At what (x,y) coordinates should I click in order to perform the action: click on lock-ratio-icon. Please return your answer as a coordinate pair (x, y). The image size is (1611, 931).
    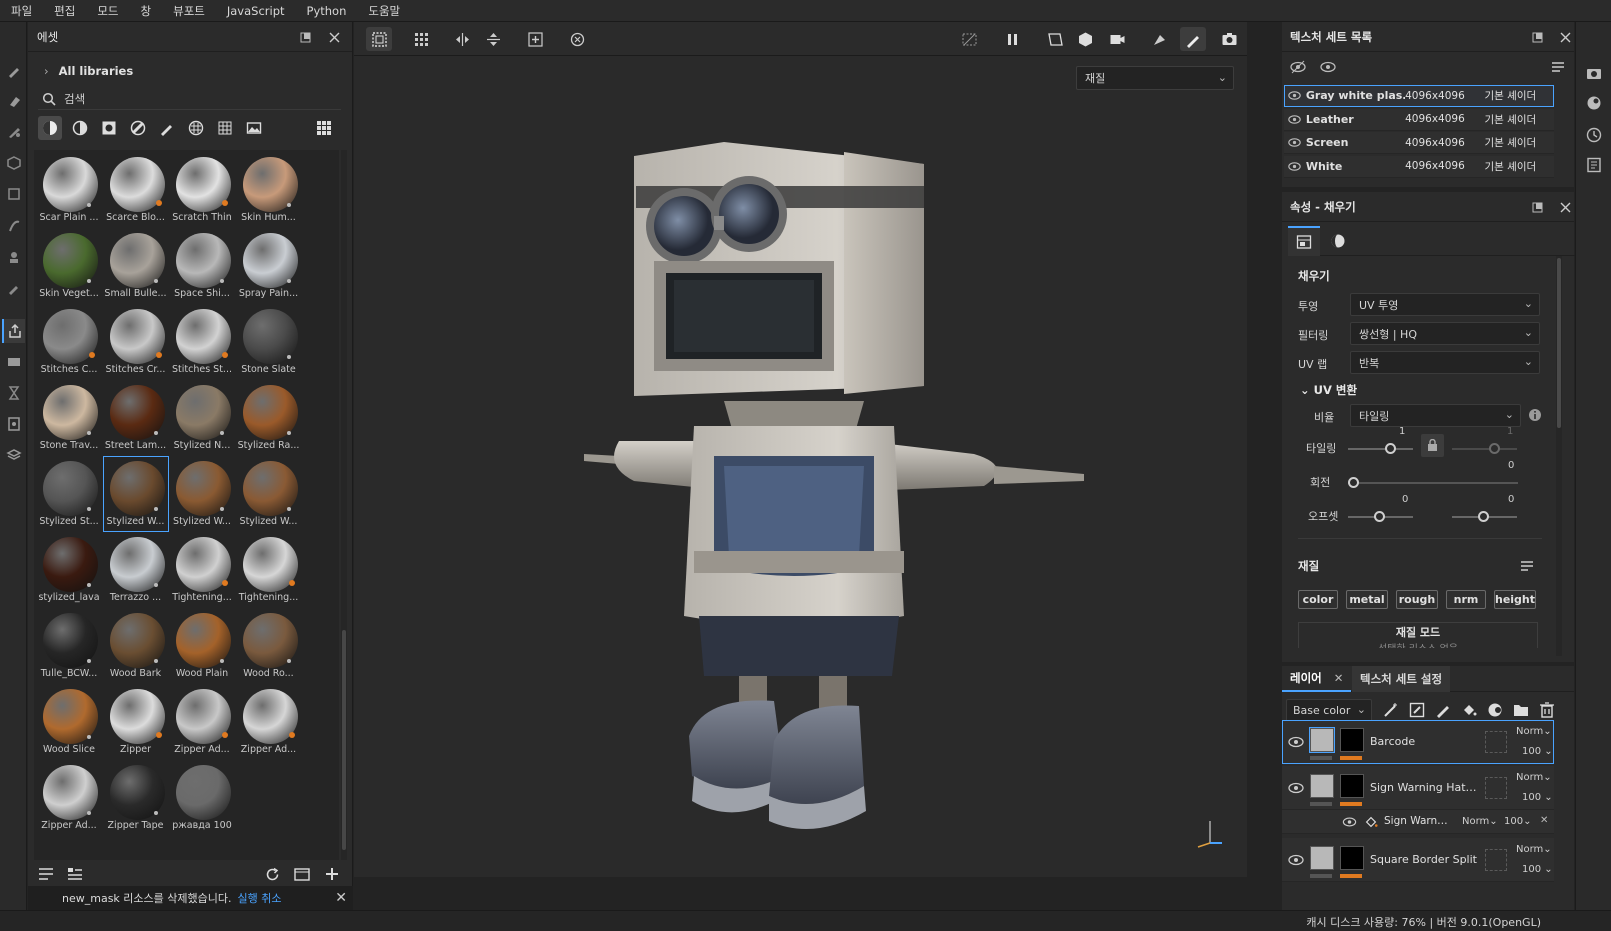
    Looking at the image, I should click on (1432, 445).